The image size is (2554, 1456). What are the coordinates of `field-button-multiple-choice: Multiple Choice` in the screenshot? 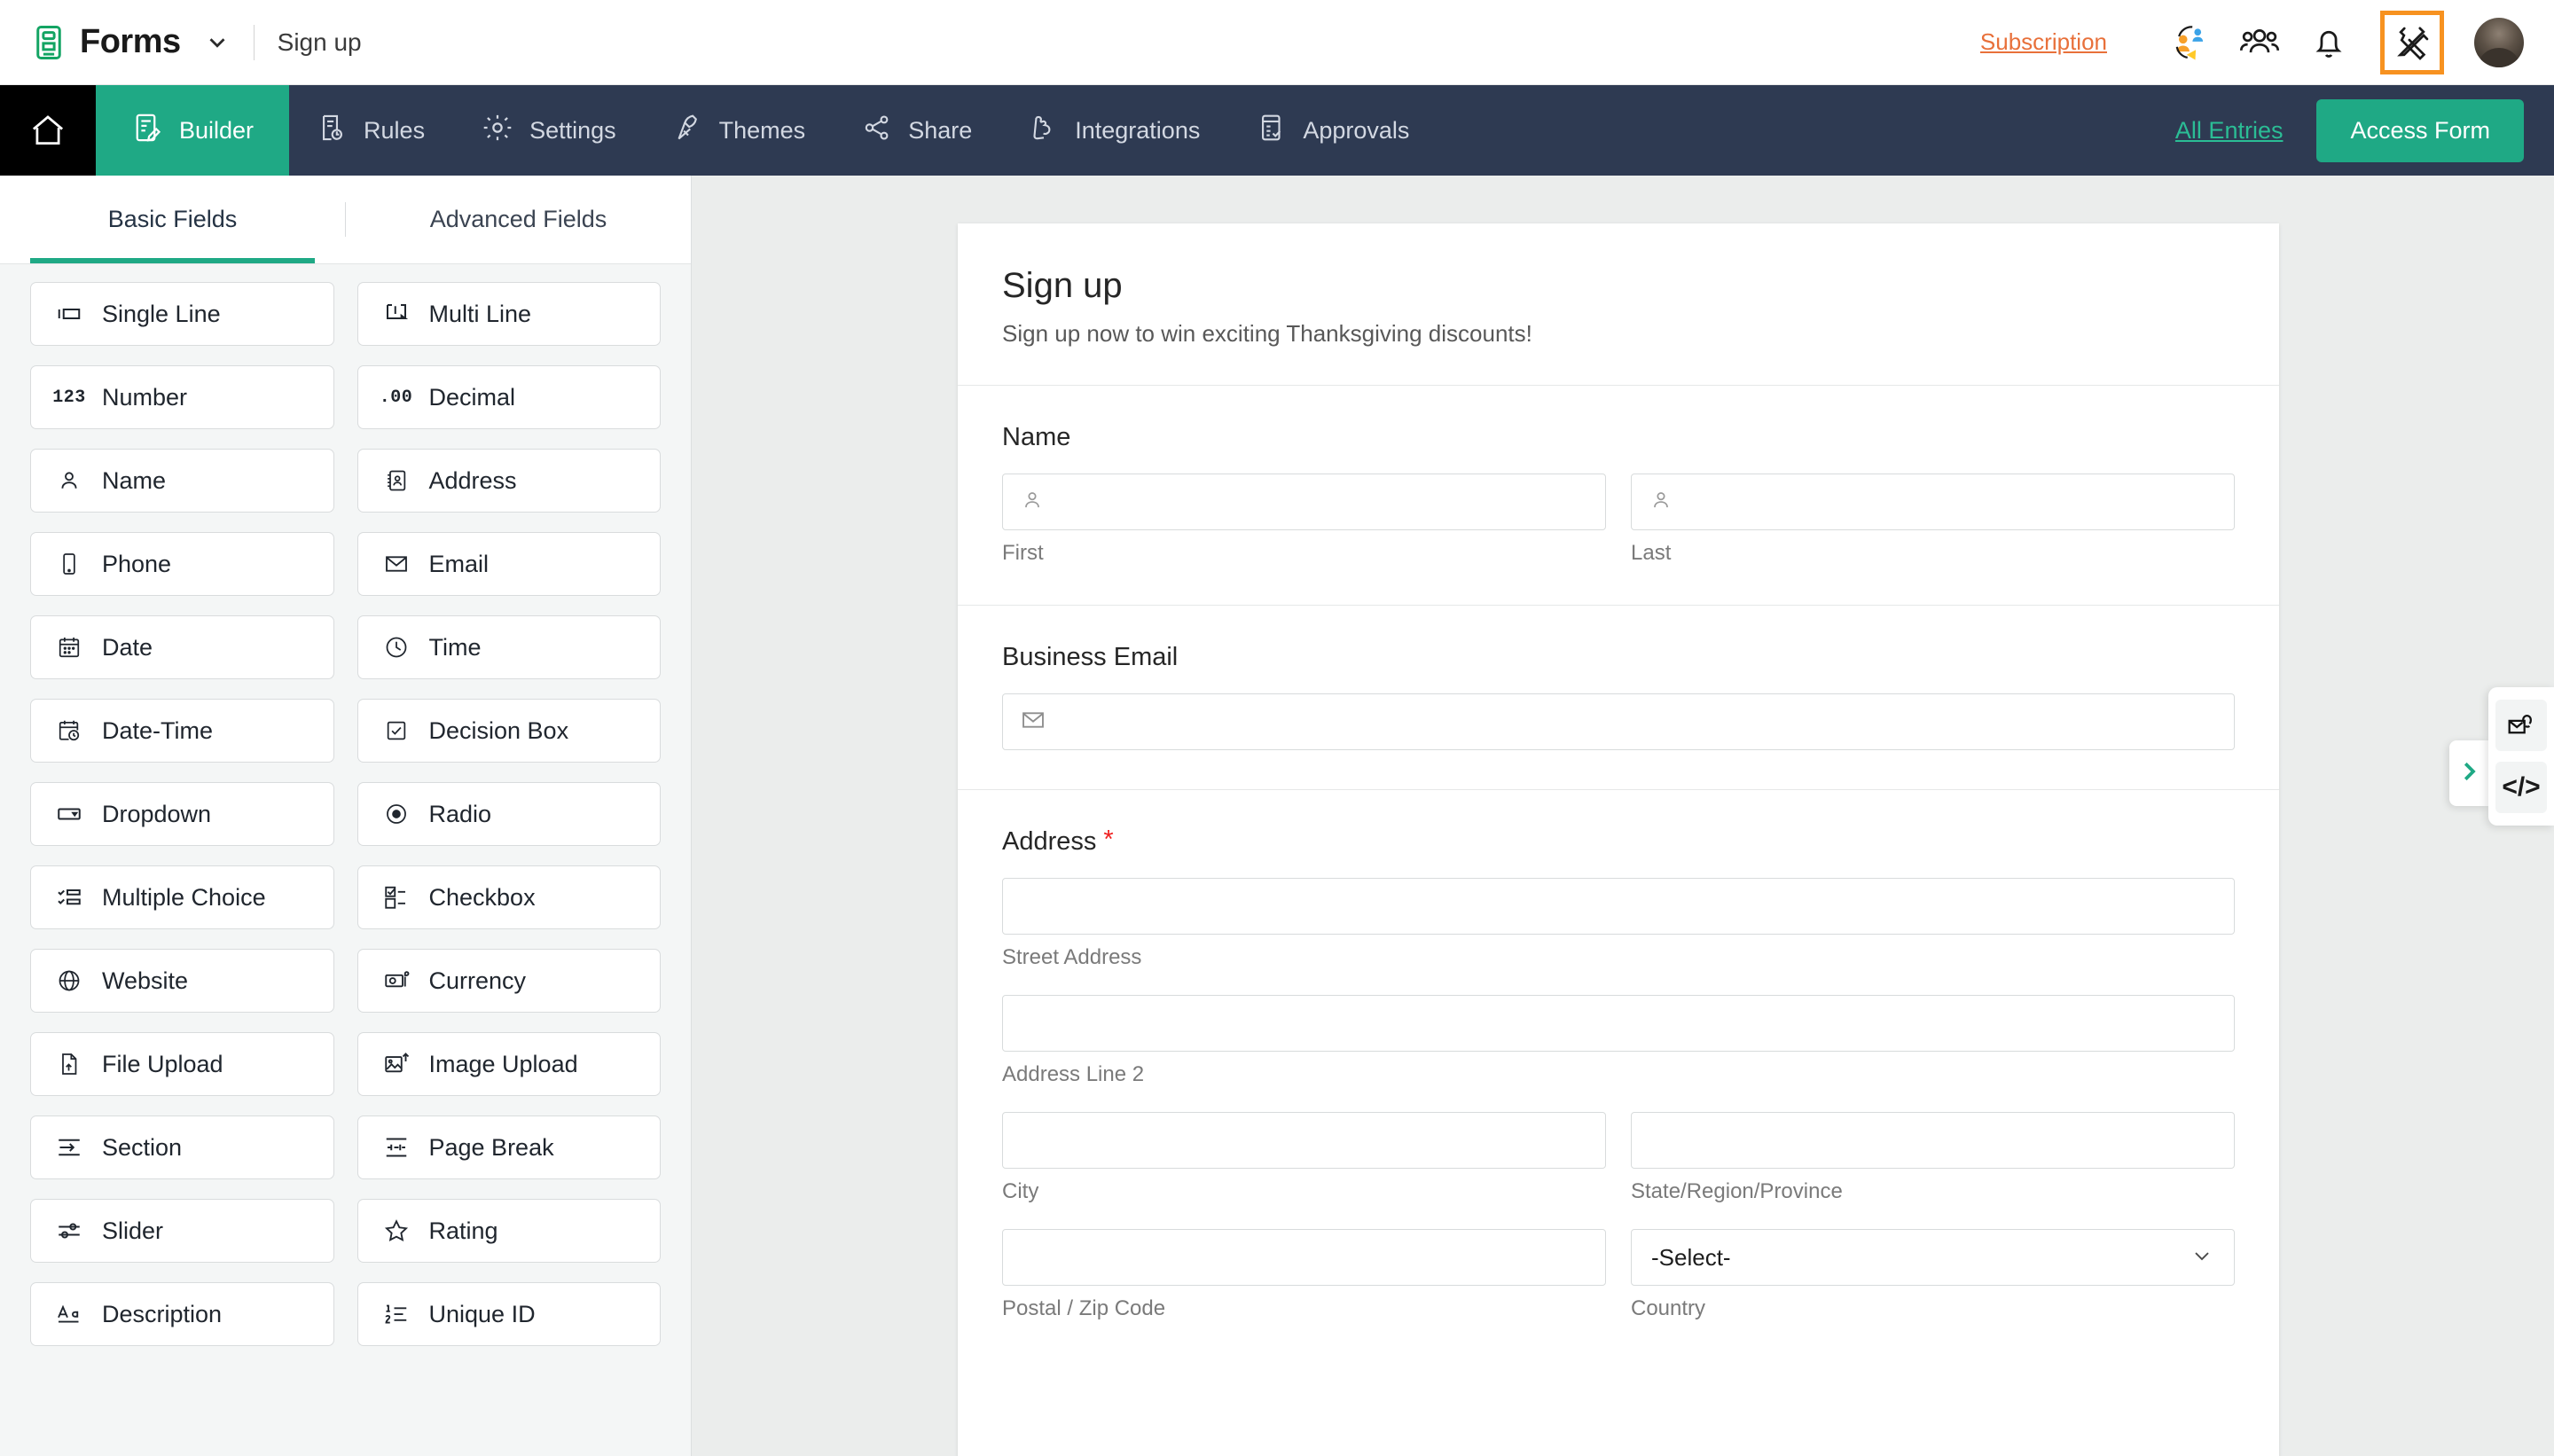 It's located at (182, 897).